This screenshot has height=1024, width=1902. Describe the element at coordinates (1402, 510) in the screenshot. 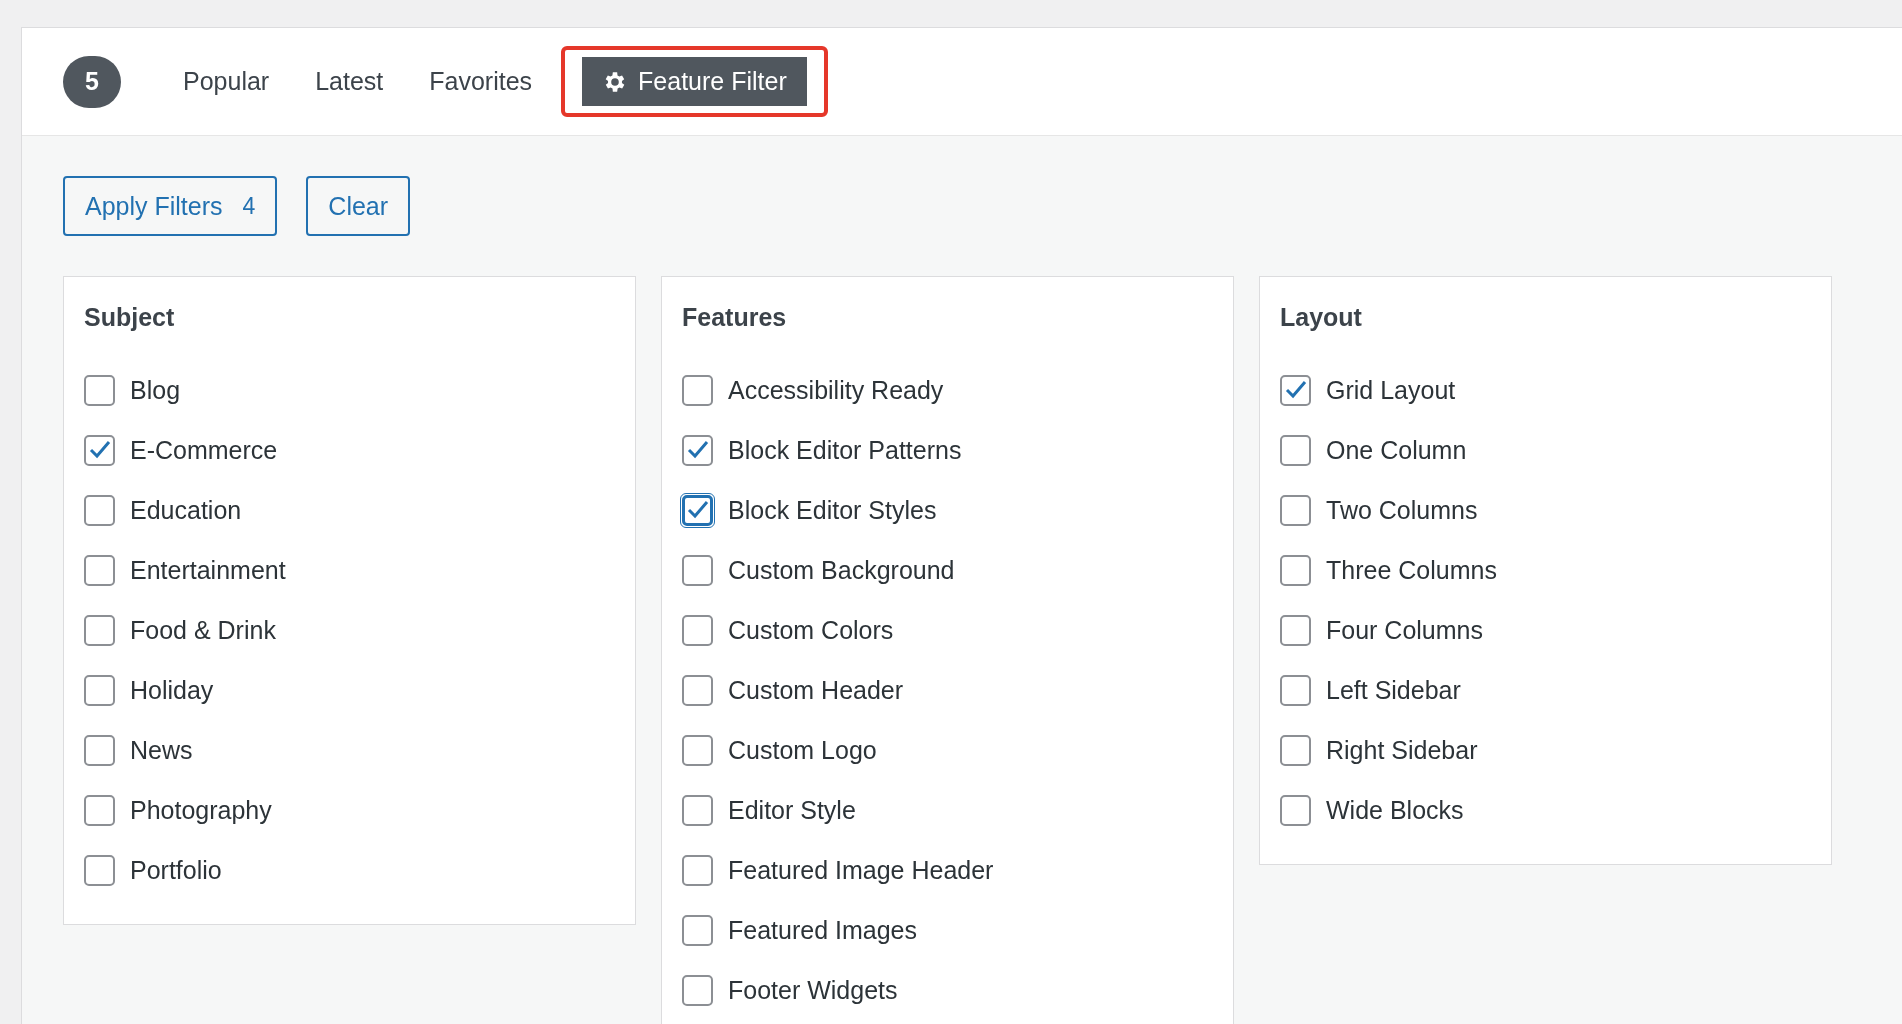

I see `checkbox-label: Two Columns` at that location.